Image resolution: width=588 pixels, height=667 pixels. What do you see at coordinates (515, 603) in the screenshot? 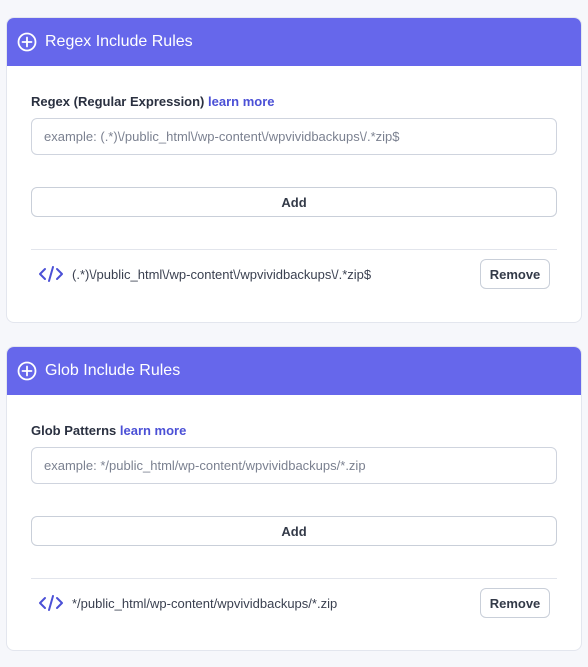
I see `glob-remove-button: Remove` at bounding box center [515, 603].